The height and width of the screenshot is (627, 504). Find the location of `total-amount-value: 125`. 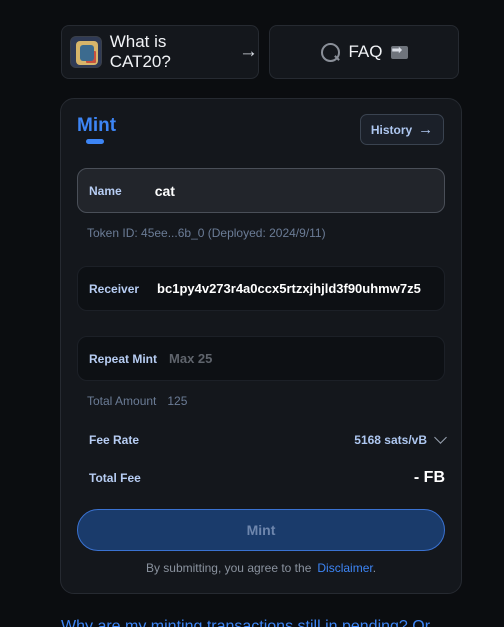

total-amount-value: 125 is located at coordinates (177, 401).